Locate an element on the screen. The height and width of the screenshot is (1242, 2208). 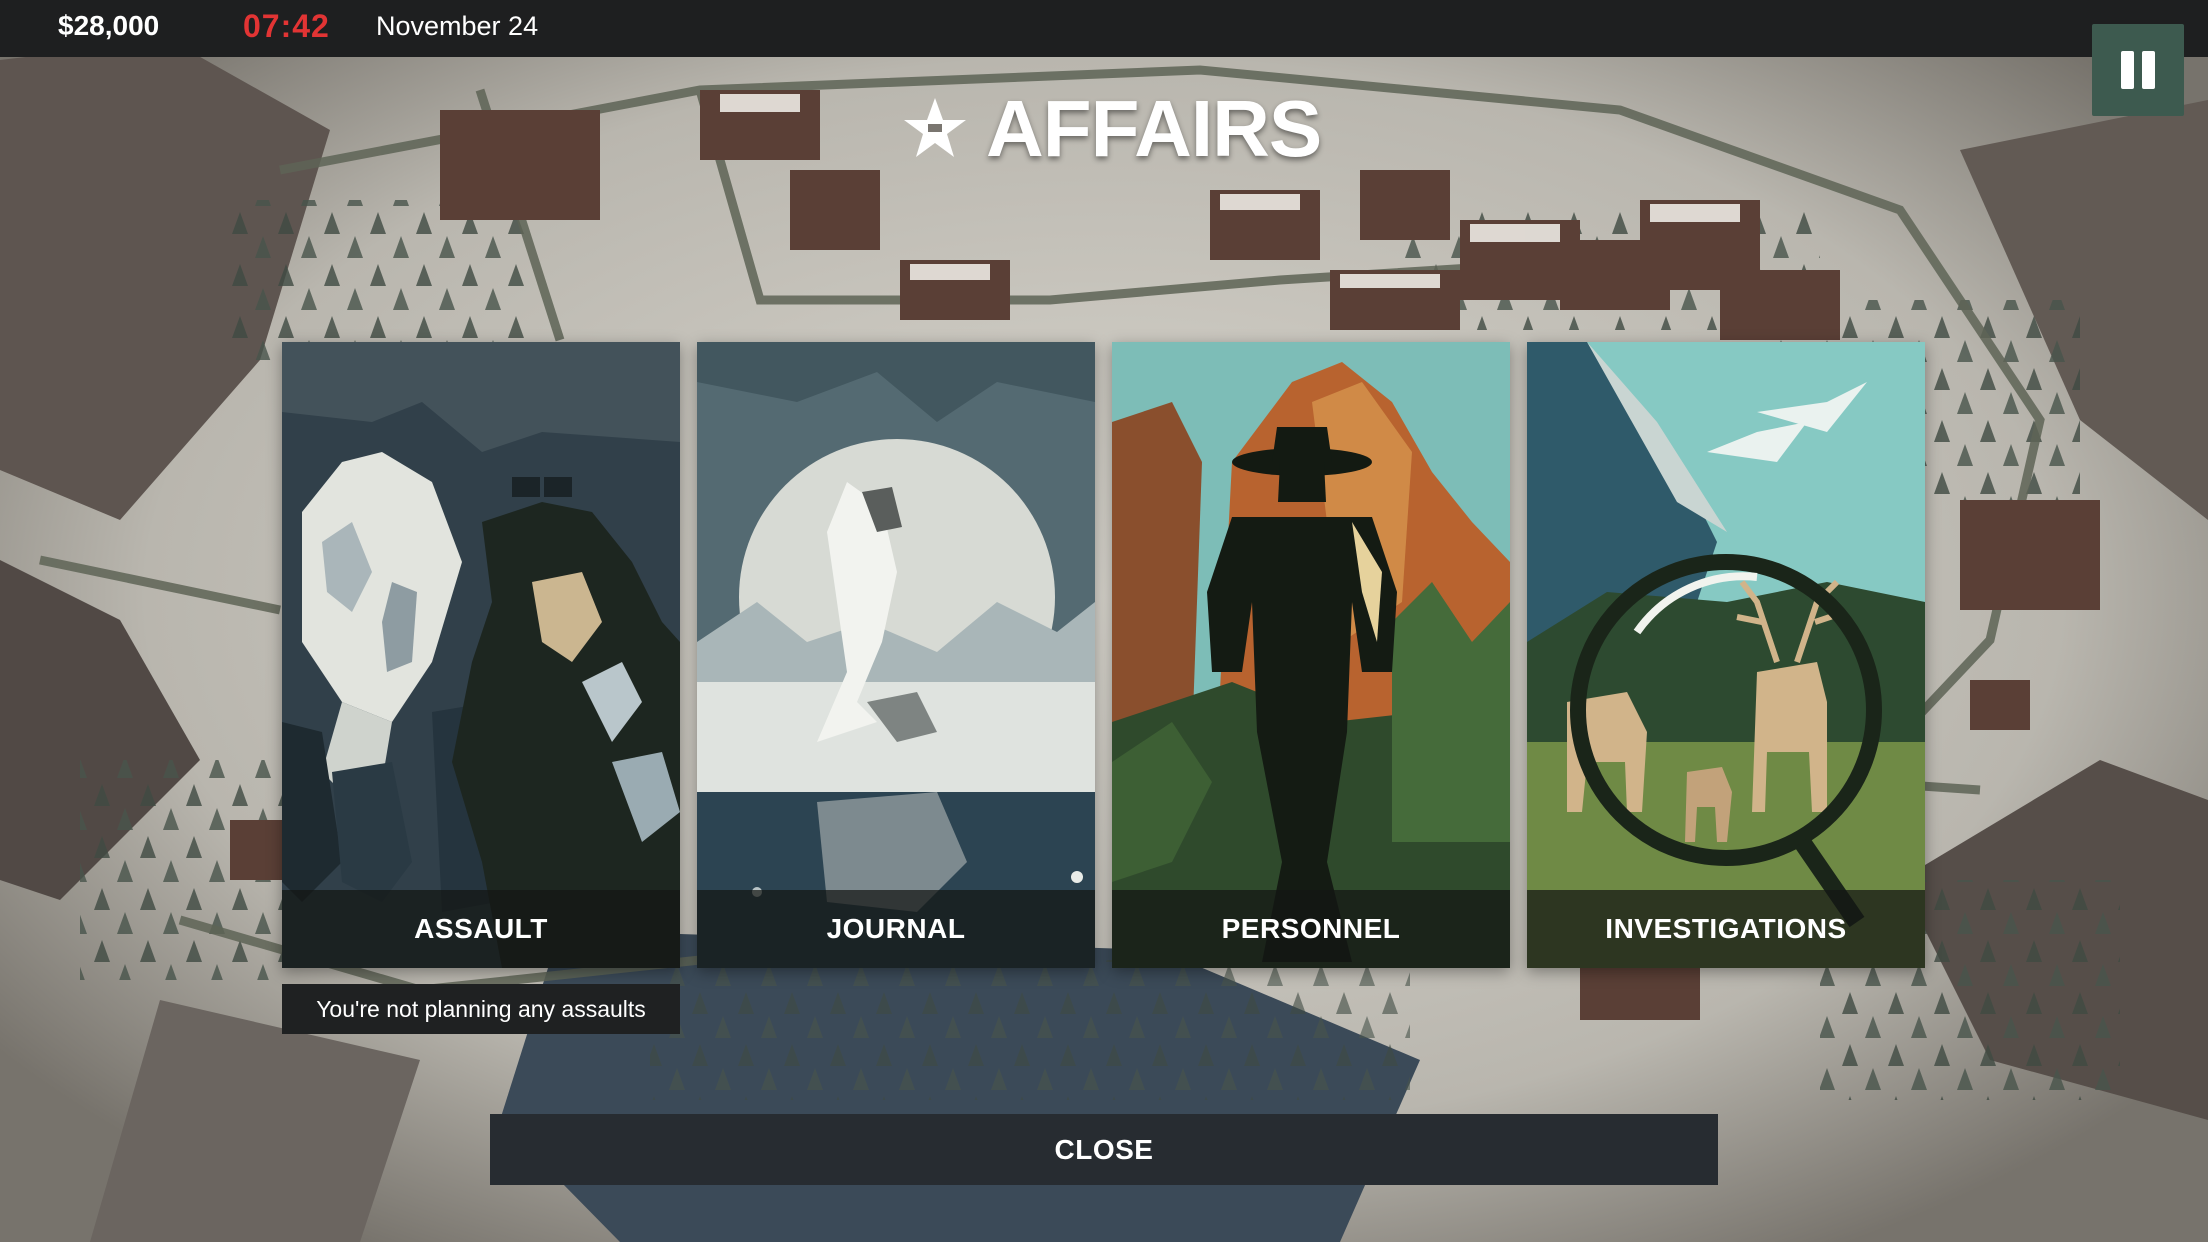
assault-illustration is located at coordinates (481, 655).